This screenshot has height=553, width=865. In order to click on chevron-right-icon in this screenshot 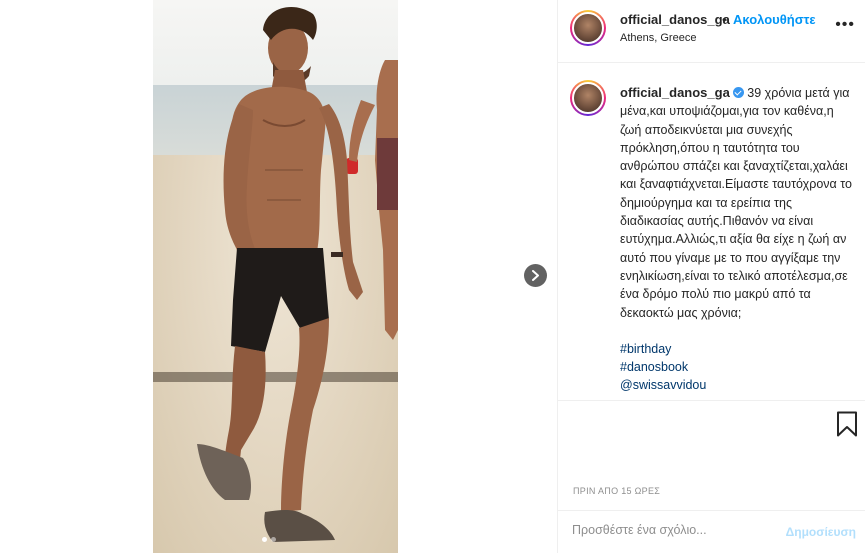, I will do `click(535, 275)`.